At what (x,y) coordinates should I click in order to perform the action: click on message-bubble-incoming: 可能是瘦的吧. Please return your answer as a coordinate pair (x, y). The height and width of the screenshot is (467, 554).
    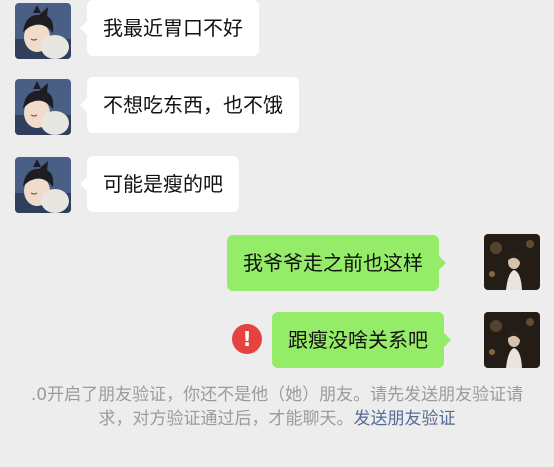
    Looking at the image, I should click on (159, 184).